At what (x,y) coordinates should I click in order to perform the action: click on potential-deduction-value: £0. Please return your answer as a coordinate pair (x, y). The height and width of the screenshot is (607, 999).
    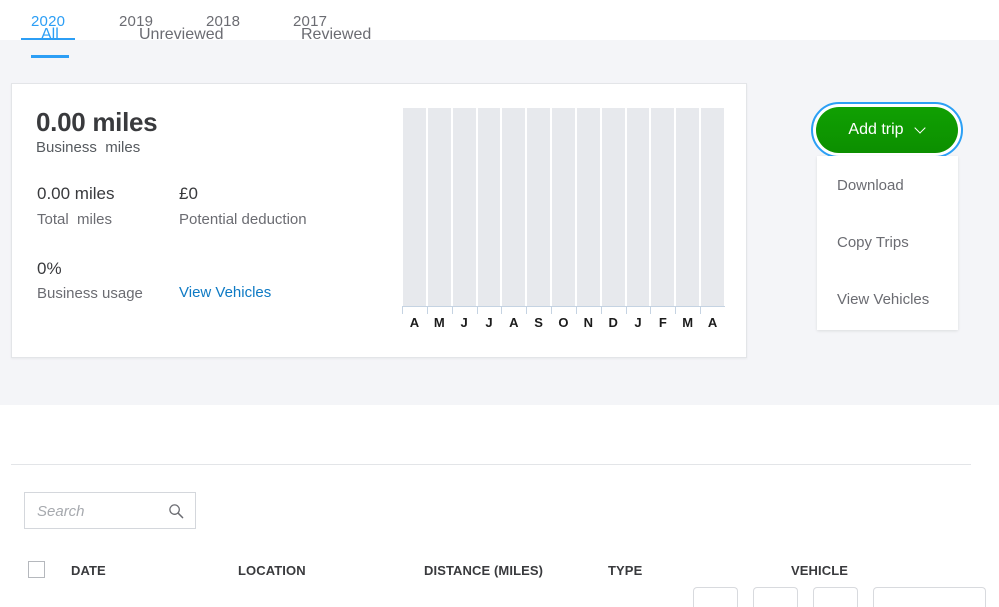
    Looking at the image, I should click on (188, 193).